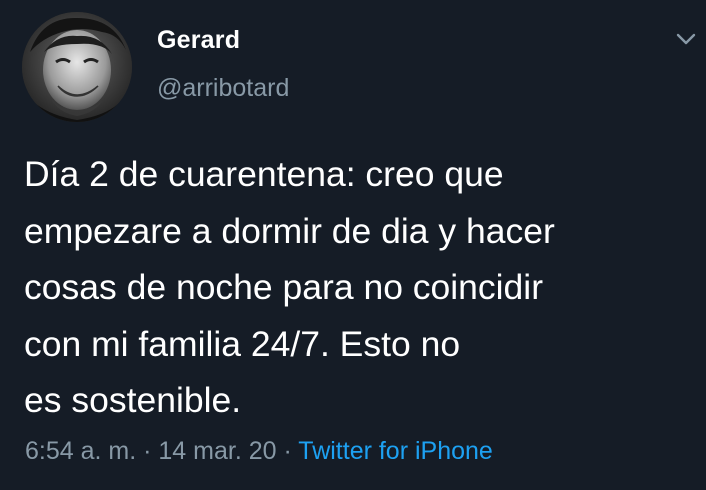  What do you see at coordinates (395, 451) in the screenshot?
I see `tweet-source-link: Twitter for iPhone` at bounding box center [395, 451].